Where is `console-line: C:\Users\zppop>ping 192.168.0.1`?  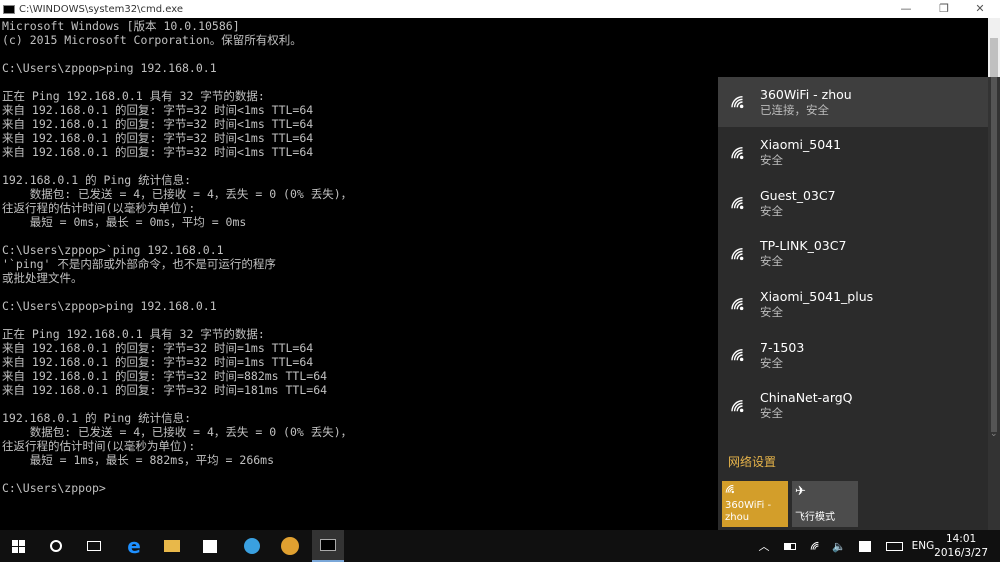
console-line: C:\Users\zppop>ping 192.168.0.1 is located at coordinates (109, 68).